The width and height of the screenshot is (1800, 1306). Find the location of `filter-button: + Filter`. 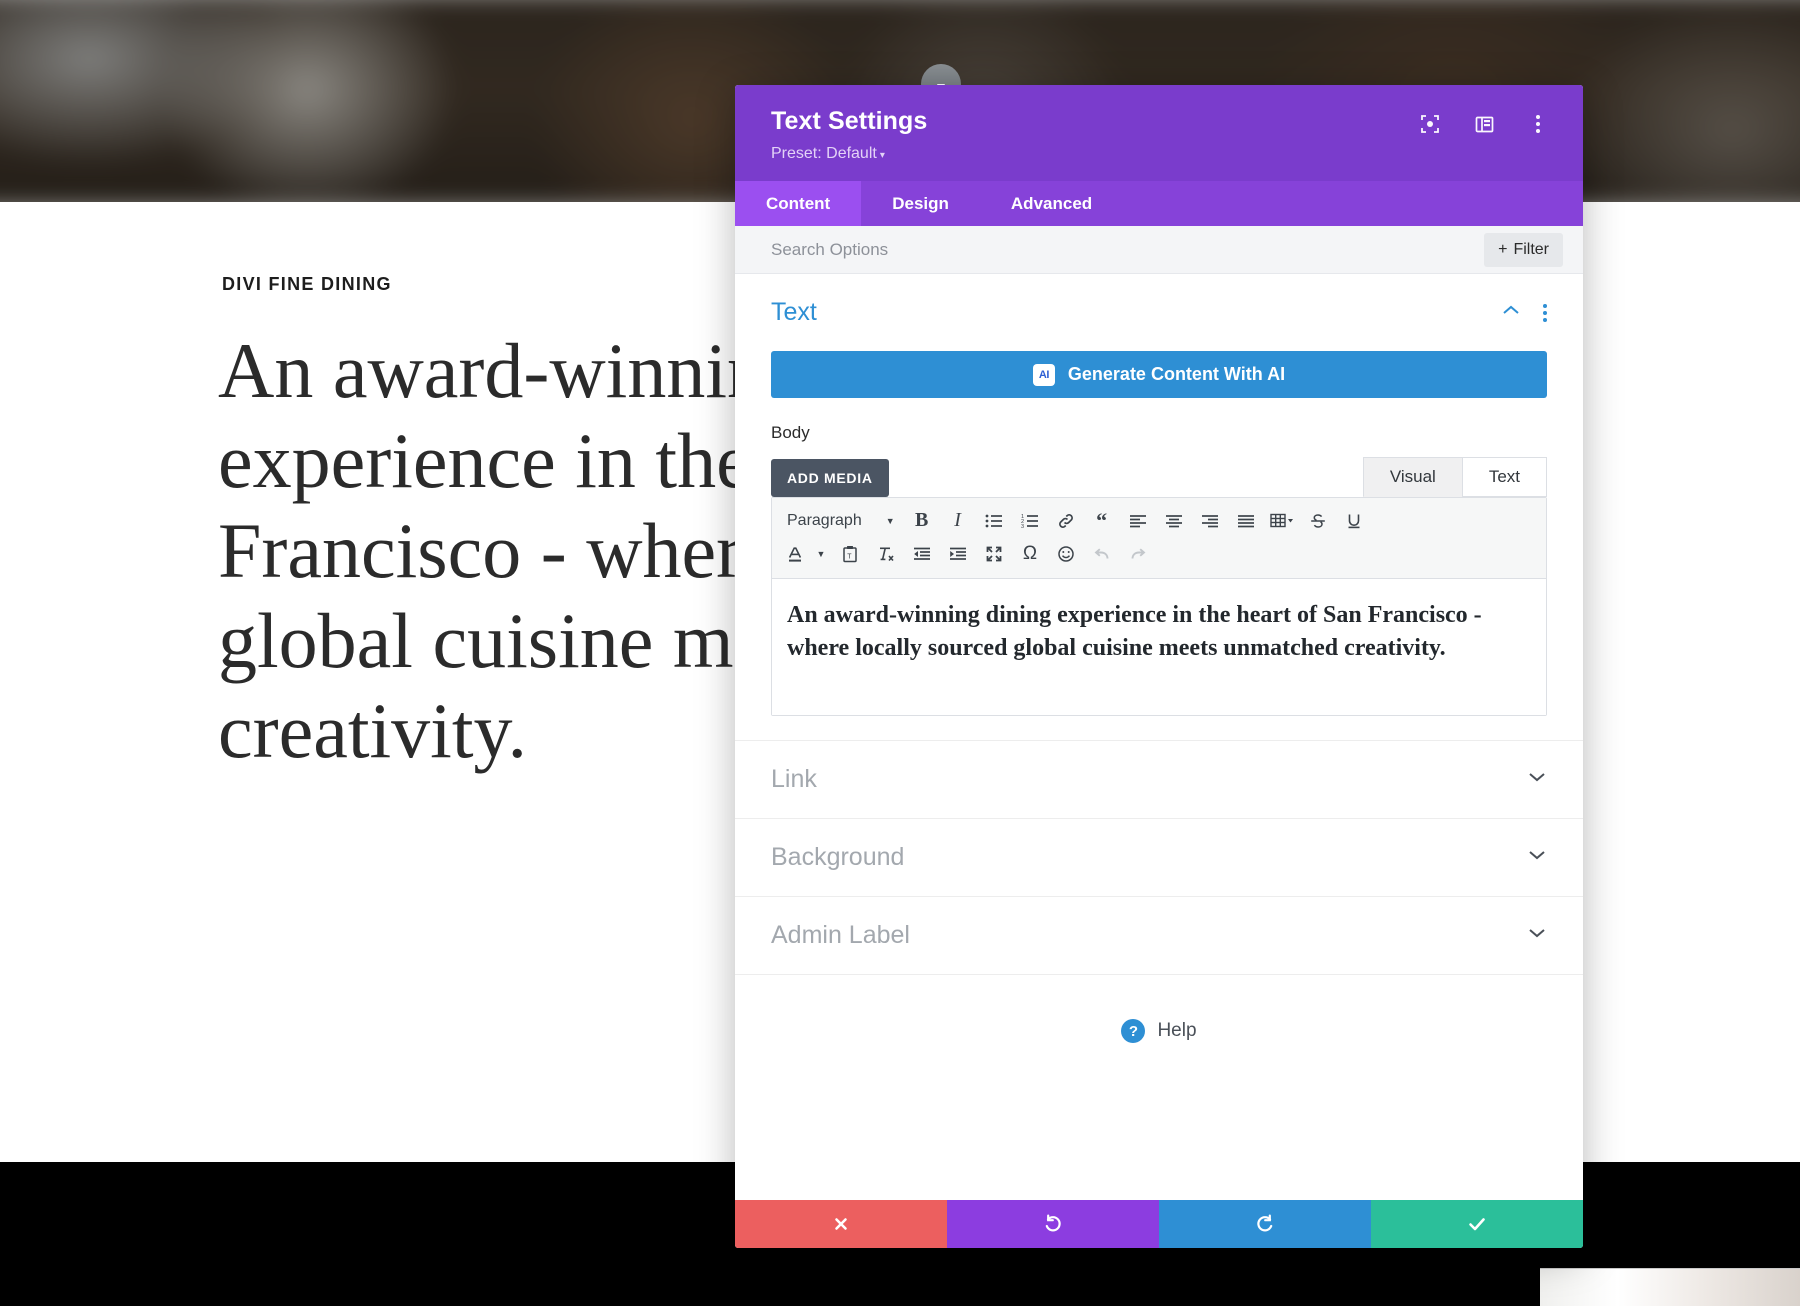

filter-button: + Filter is located at coordinates (1523, 249).